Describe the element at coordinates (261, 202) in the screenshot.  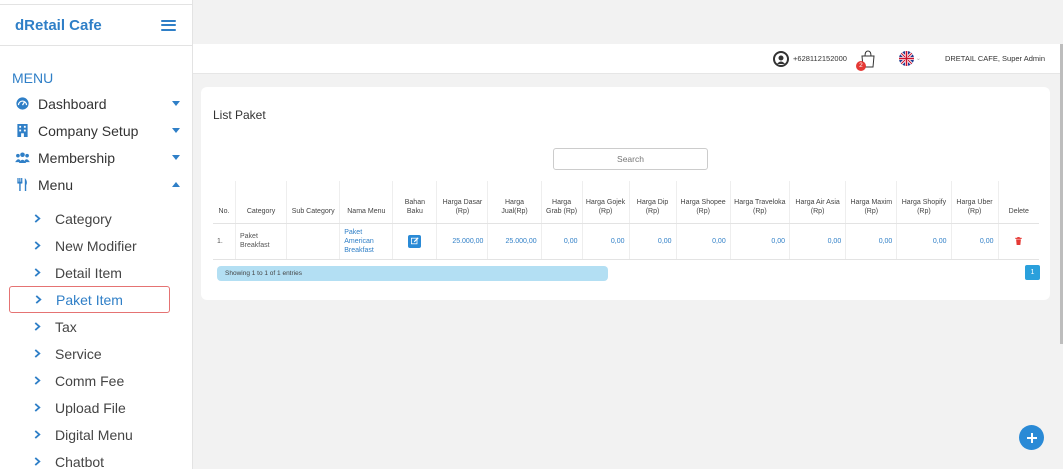
I see `col-category: Category` at that location.